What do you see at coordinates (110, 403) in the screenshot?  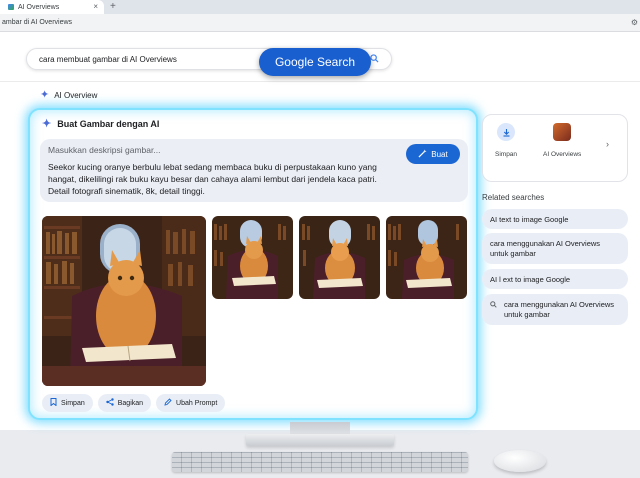 I see `share-icon` at bounding box center [110, 403].